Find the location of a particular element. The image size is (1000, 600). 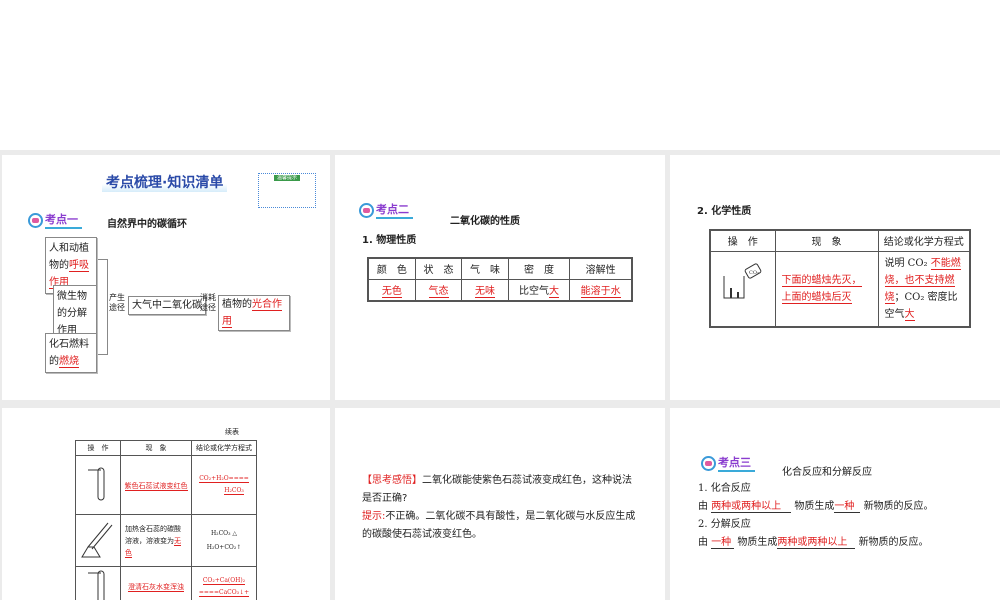

badge-kaodian-3: 考点三 is located at coordinates (728, 463).